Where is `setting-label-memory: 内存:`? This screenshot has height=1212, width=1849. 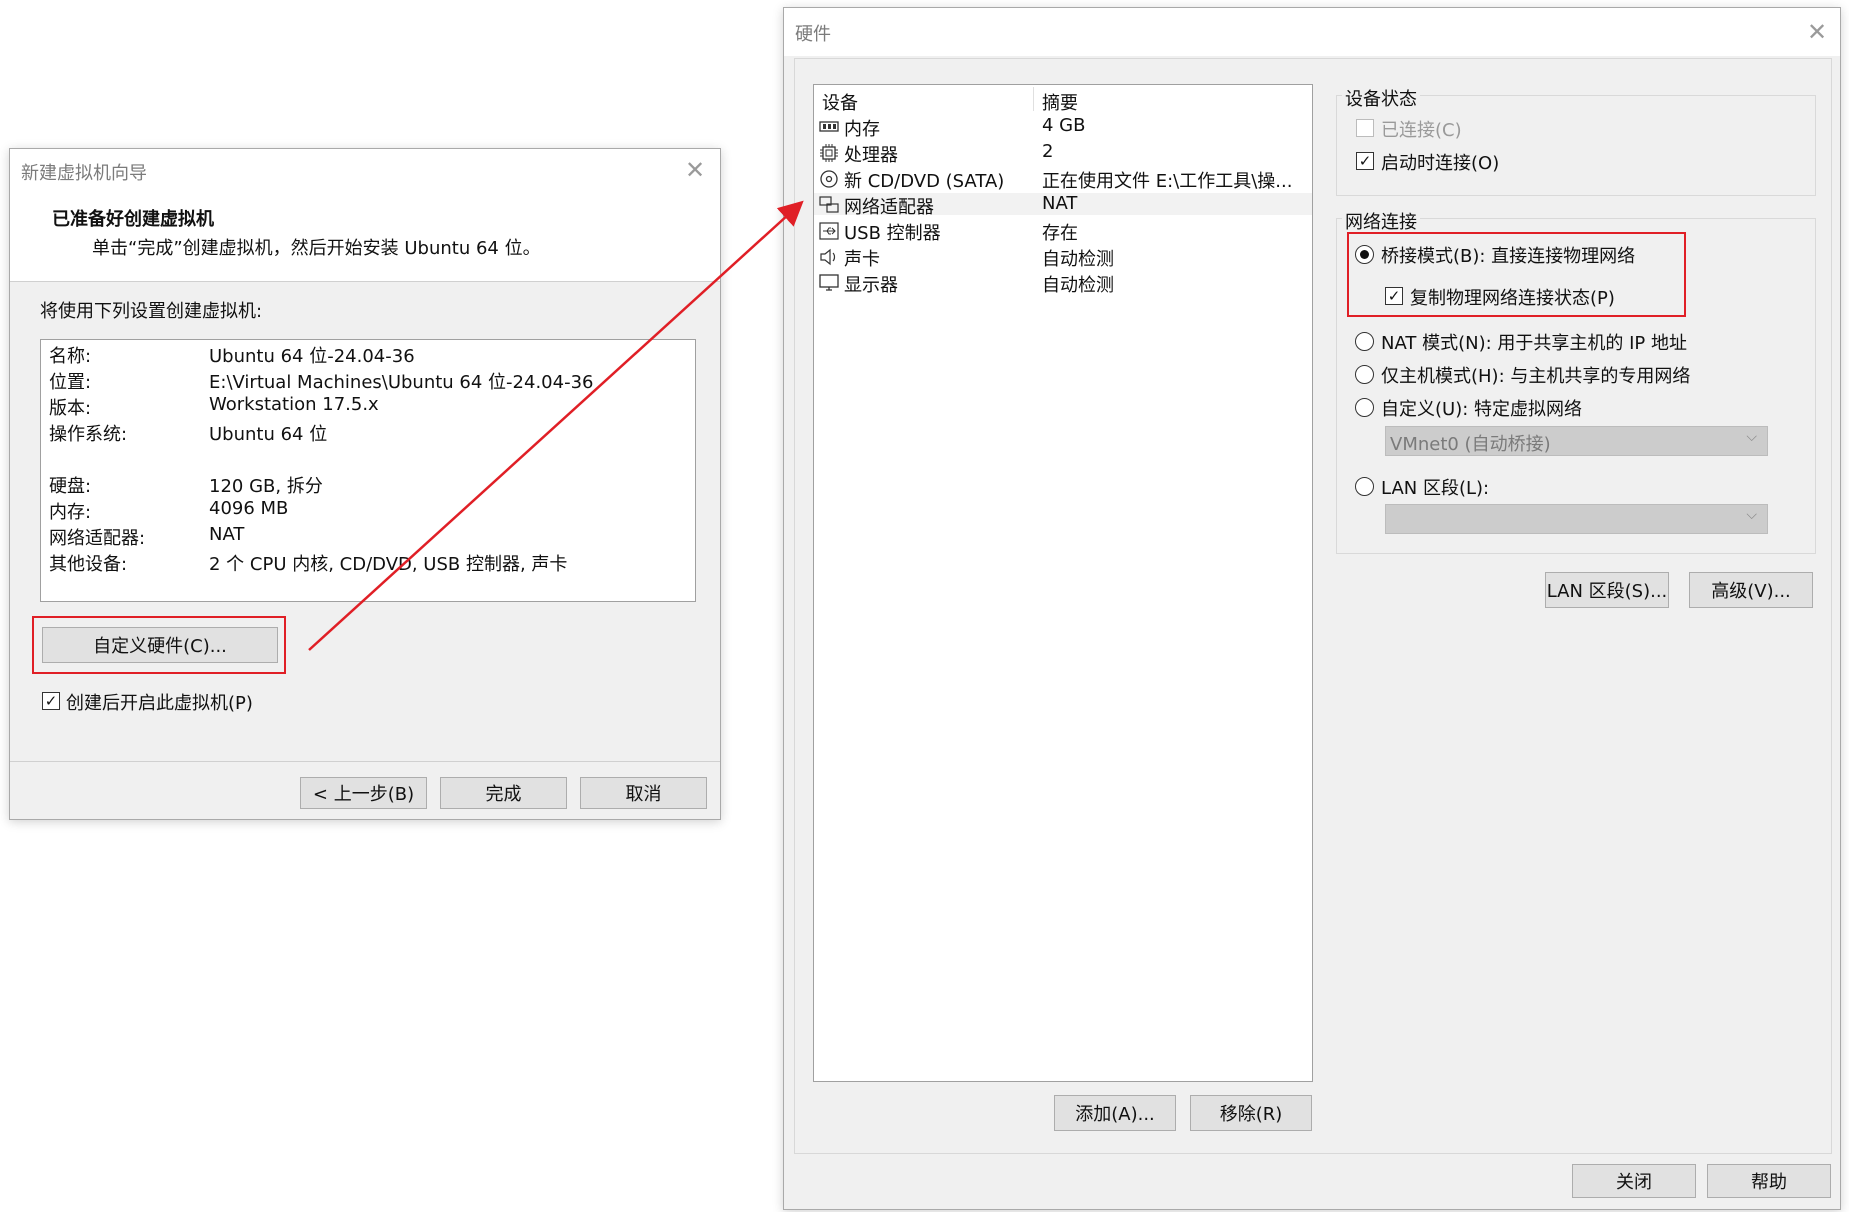
setting-label-memory: 内存: is located at coordinates (70, 512).